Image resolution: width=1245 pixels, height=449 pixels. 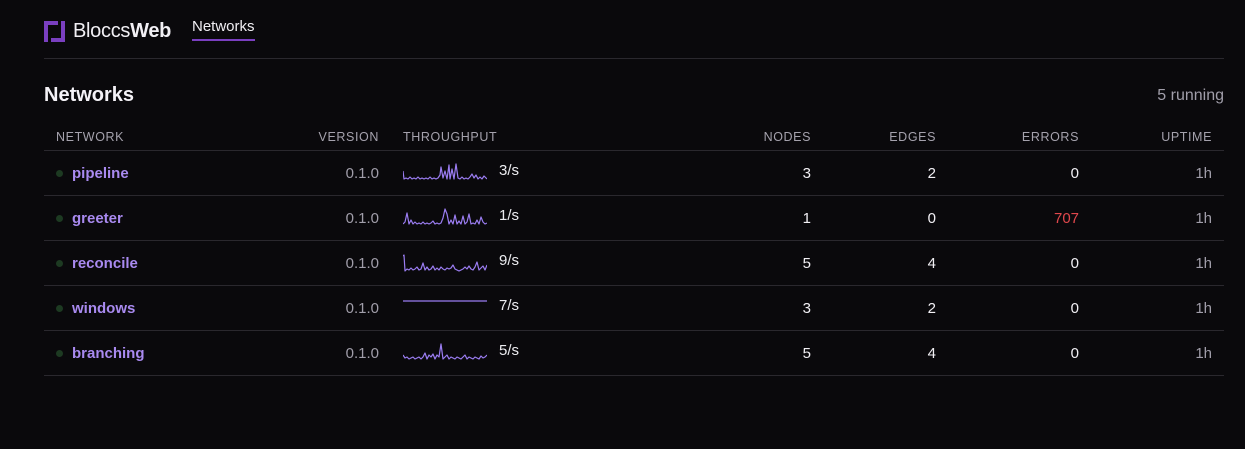 I want to click on network-name-group: greeter, so click(x=159, y=218).